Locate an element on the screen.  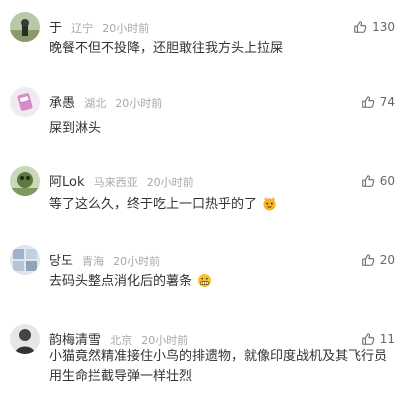
username: 于 is located at coordinates (55, 28).